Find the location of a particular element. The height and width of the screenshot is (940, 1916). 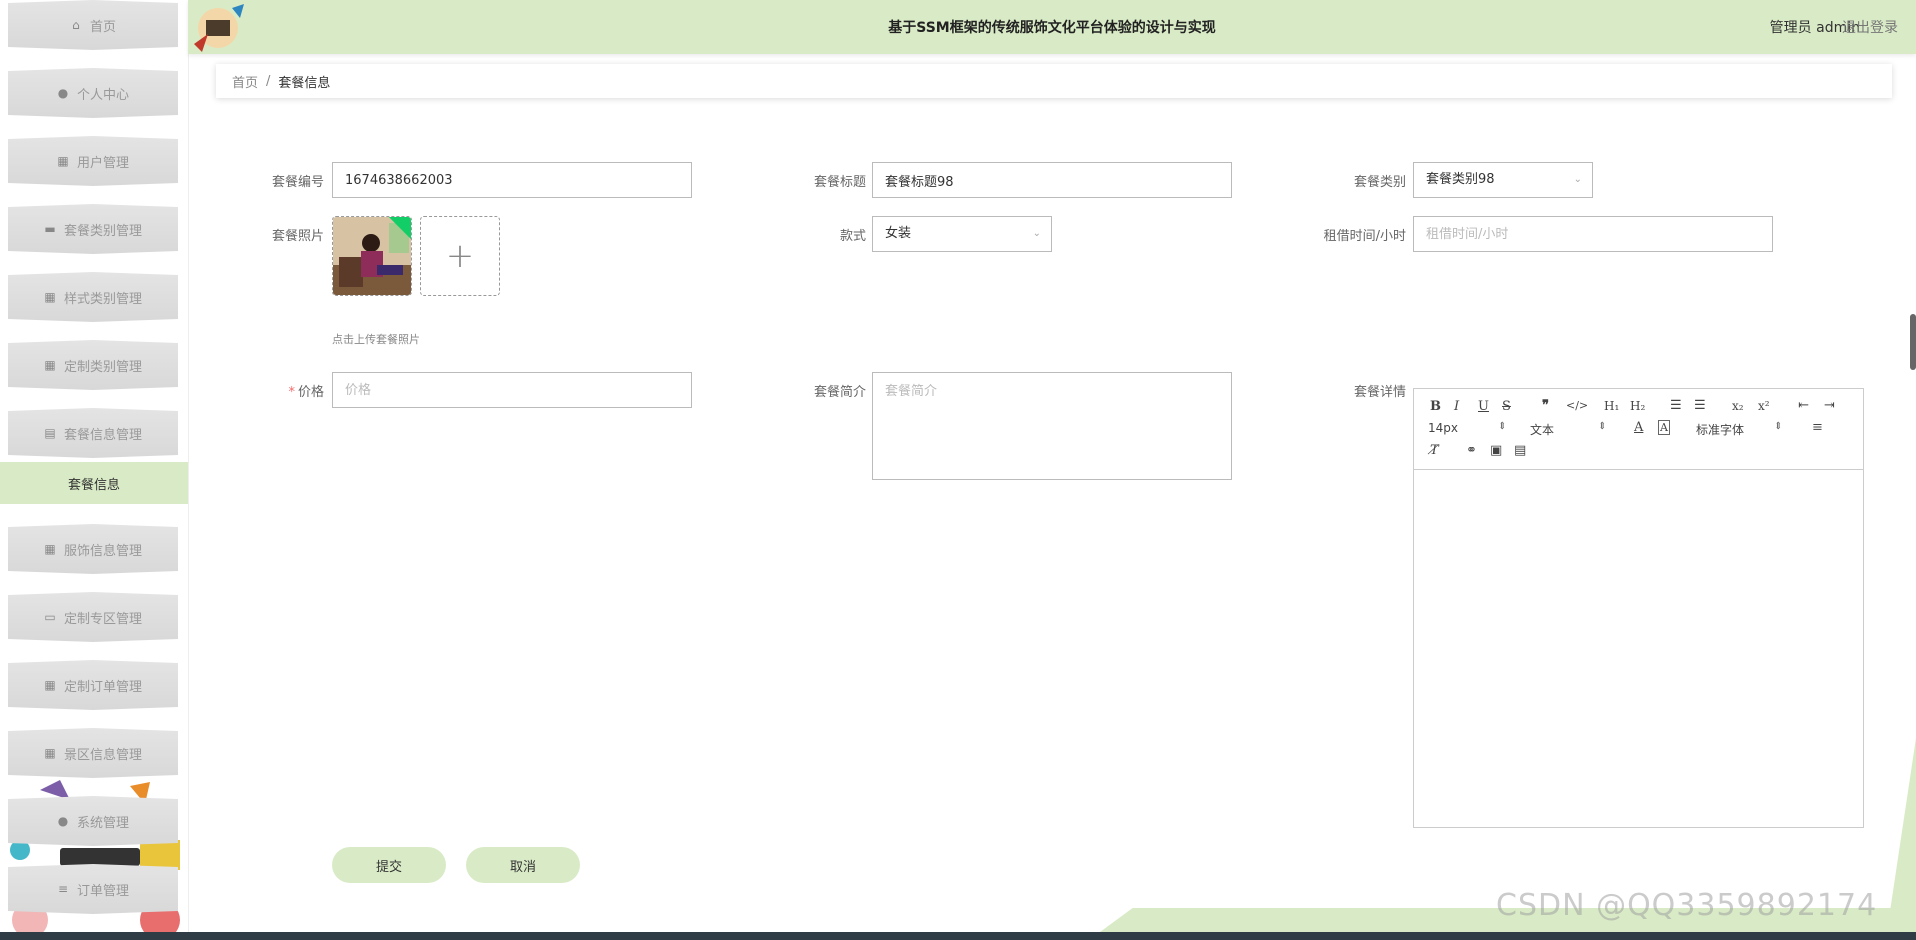

package-no-input is located at coordinates (512, 180).